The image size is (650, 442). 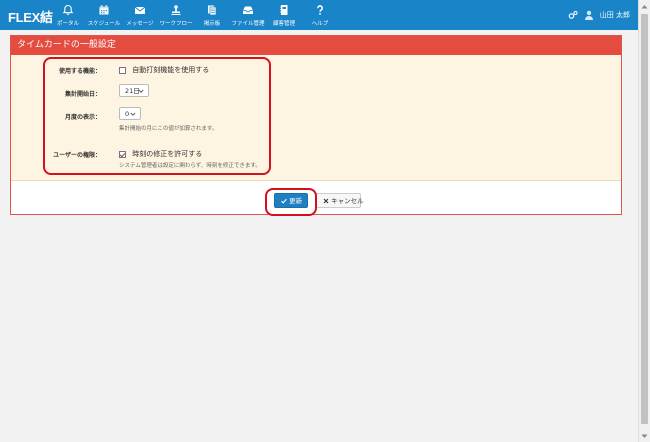 I want to click on nav-item-file-management: ファイル管理, so click(x=248, y=15).